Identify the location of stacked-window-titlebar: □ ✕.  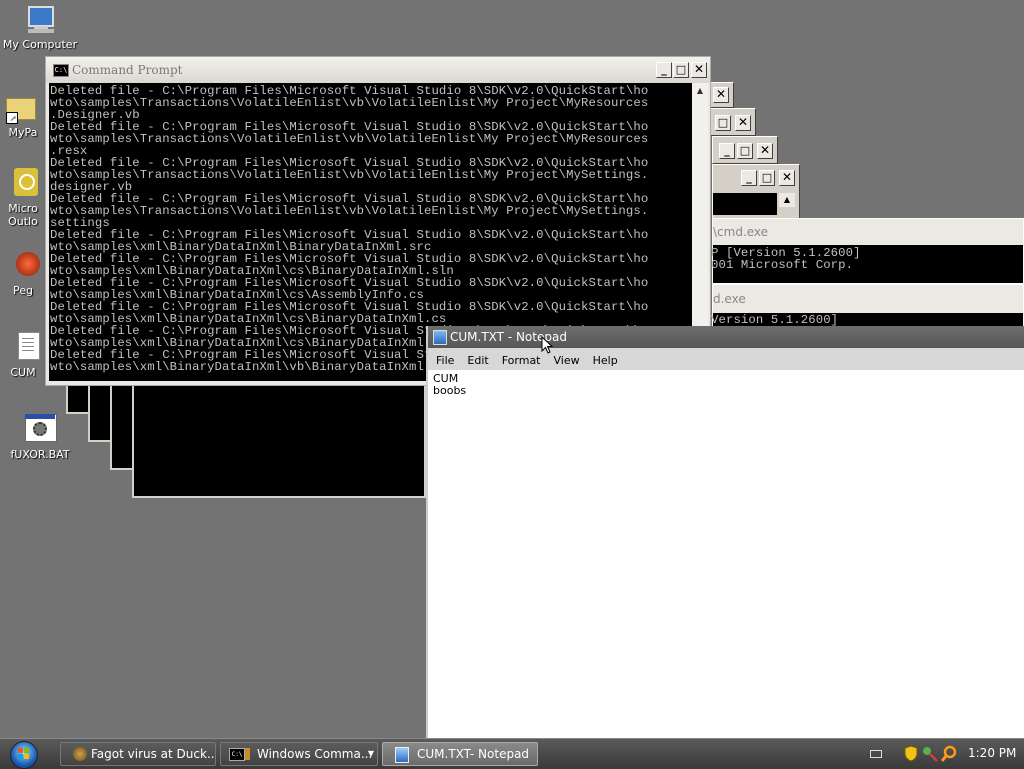
(732, 122).